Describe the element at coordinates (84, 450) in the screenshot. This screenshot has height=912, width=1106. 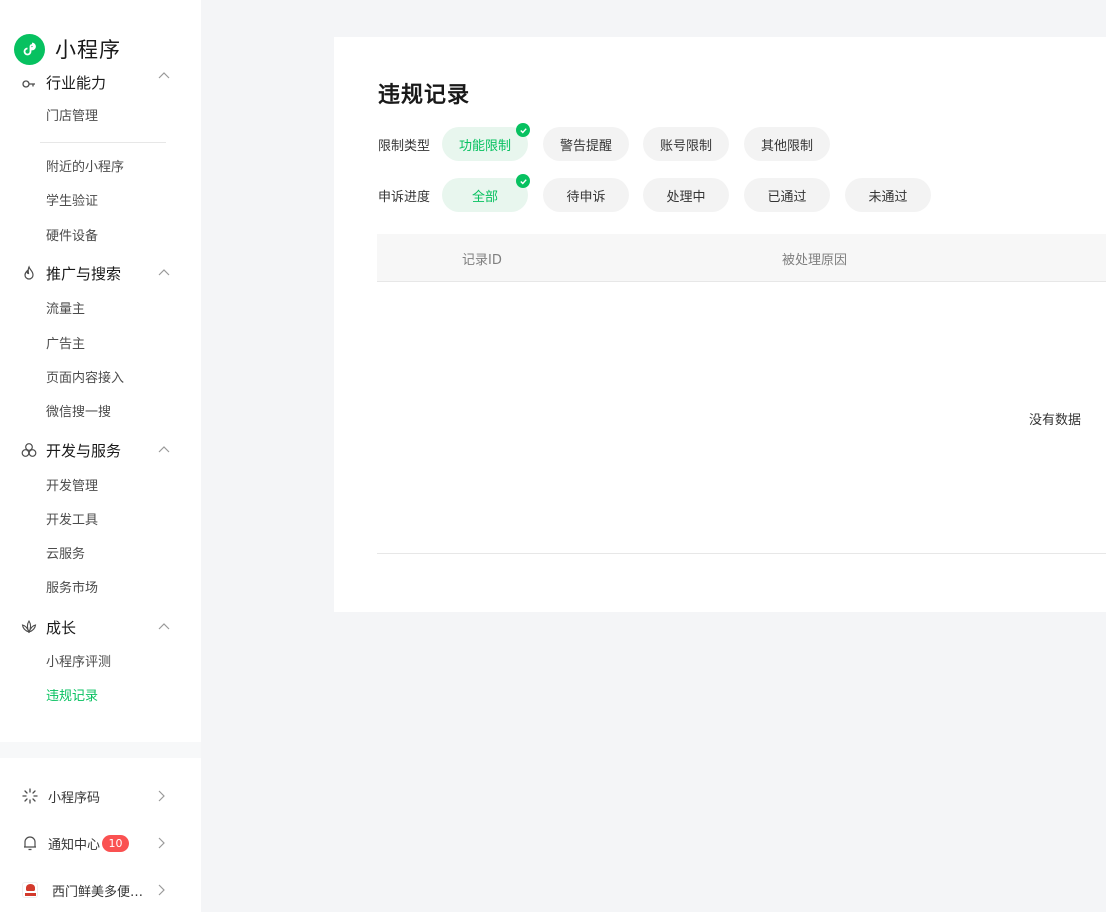
I see `section-label: 开发与服务` at that location.